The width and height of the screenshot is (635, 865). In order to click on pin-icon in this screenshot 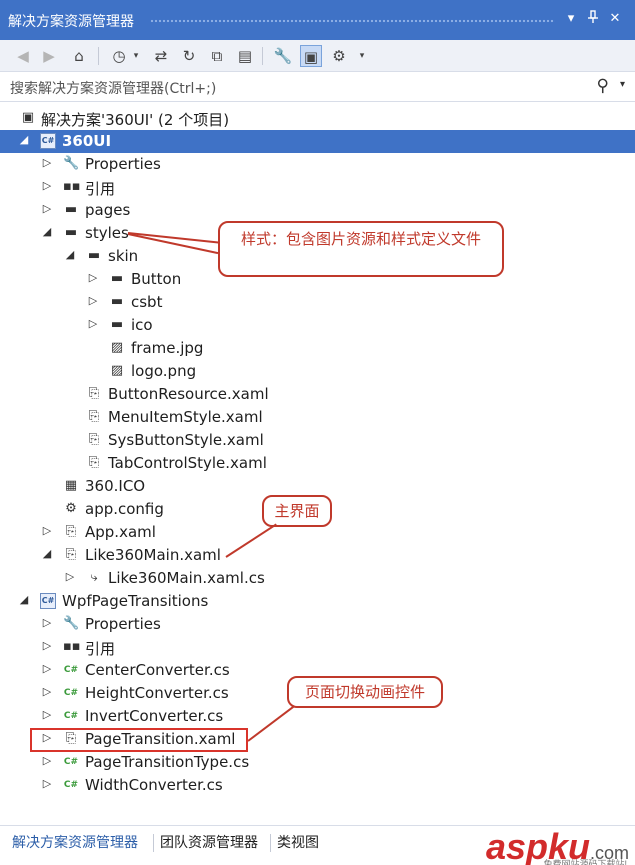, I will do `click(593, 19)`.